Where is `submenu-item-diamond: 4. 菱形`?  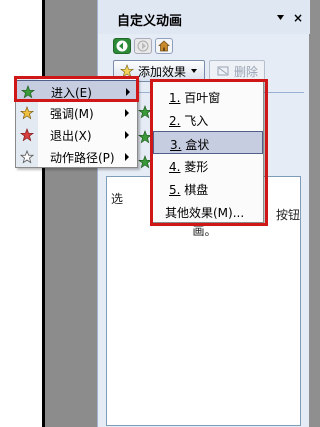 submenu-item-diamond: 4. 菱形 is located at coordinates (208, 165).